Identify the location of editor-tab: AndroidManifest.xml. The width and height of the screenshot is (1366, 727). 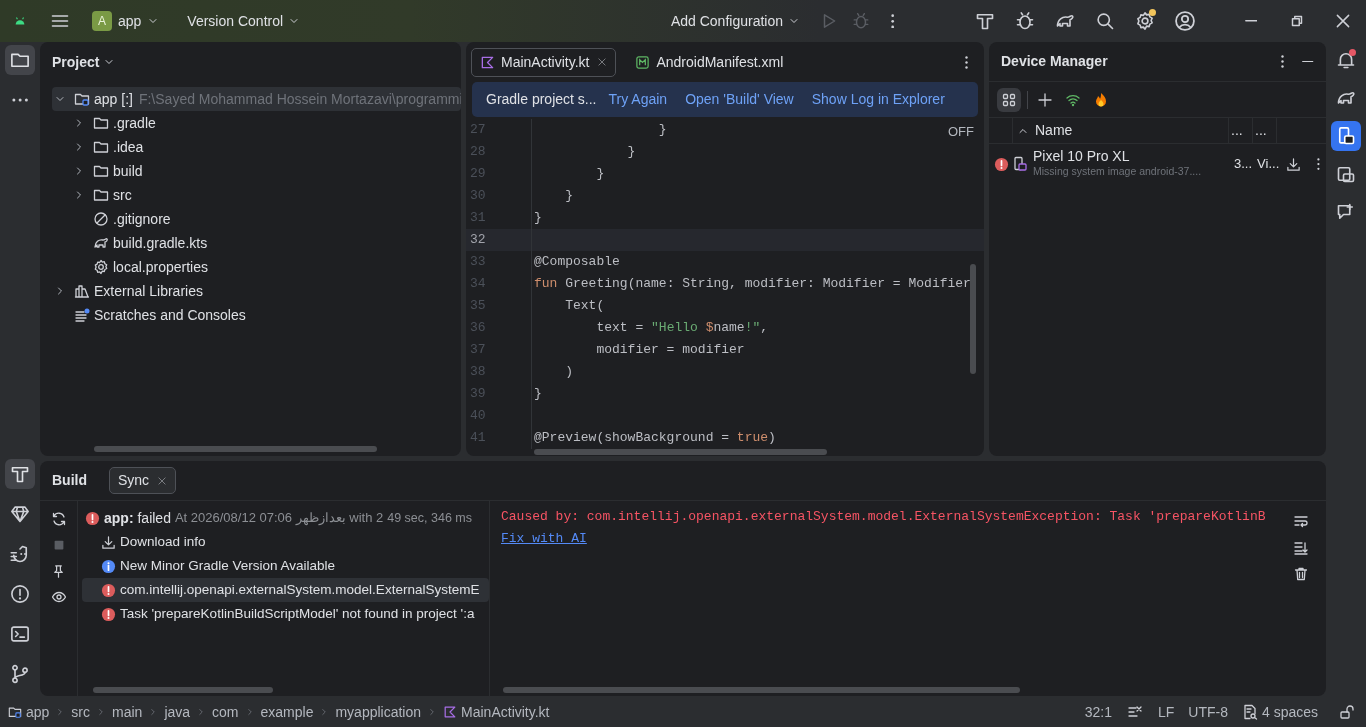
(709, 62).